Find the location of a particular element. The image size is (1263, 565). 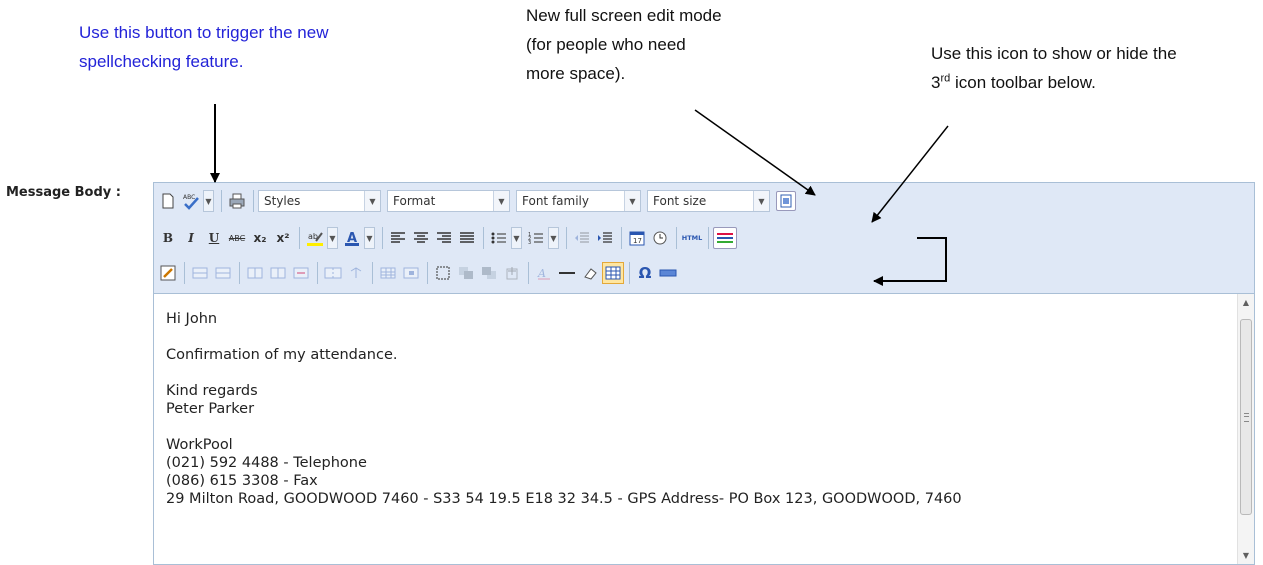

text-color-button: A is located at coordinates (352, 238).